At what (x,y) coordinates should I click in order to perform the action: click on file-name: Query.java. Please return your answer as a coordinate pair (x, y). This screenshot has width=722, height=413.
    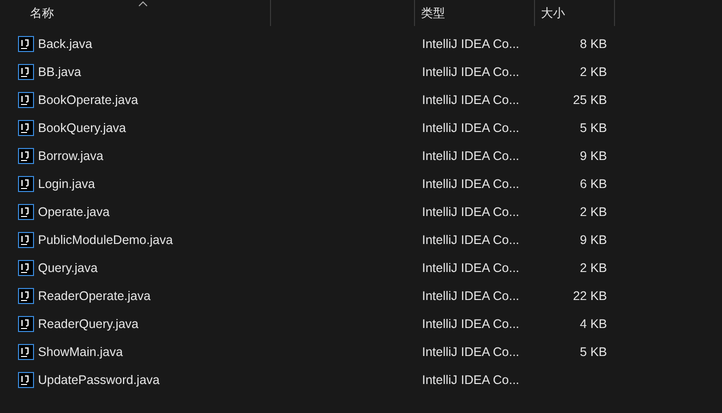
    Looking at the image, I should click on (68, 268).